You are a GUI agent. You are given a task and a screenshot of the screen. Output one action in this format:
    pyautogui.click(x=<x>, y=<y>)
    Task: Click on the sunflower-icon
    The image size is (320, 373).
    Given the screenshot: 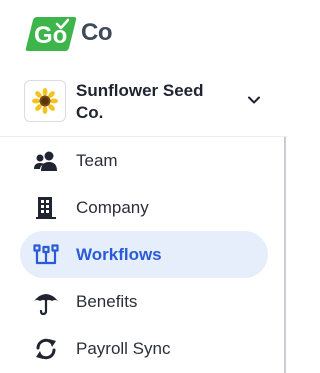 What is the action you would take?
    pyautogui.click(x=45, y=101)
    